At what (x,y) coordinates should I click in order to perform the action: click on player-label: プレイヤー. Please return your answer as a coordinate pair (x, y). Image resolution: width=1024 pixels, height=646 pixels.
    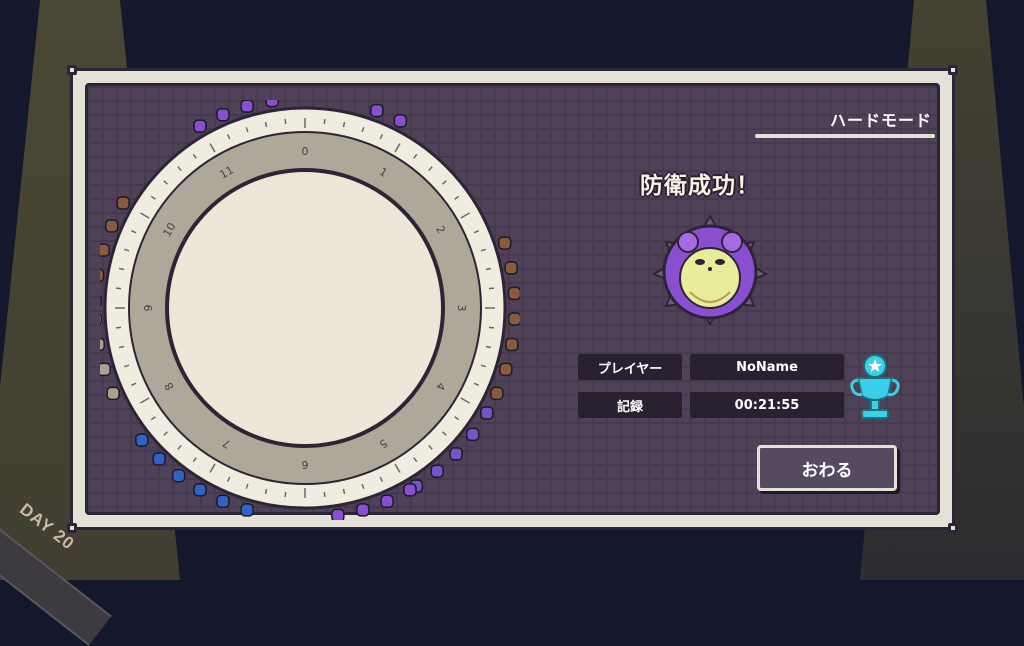
    Looking at the image, I should click on (630, 367).